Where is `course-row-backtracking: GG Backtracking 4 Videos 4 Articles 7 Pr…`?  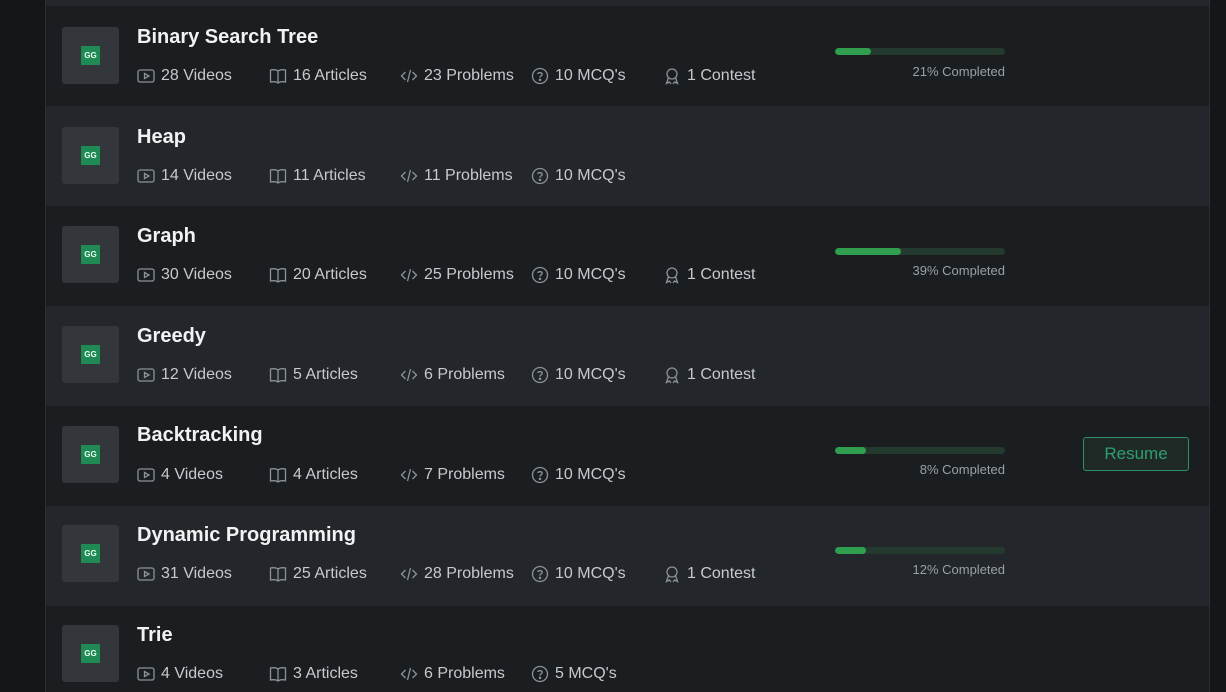 course-row-backtracking: GG Backtracking 4 Videos 4 Articles 7 Pr… is located at coordinates (627, 456).